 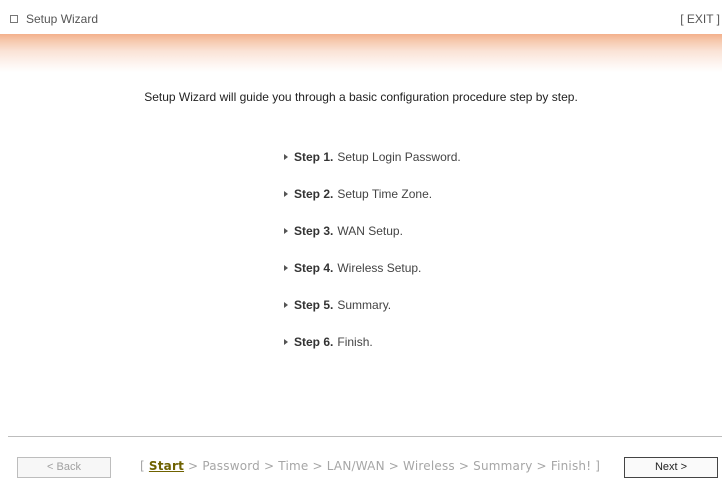 What do you see at coordinates (293, 466) in the screenshot?
I see `breadcrumb-item-time: Time` at bounding box center [293, 466].